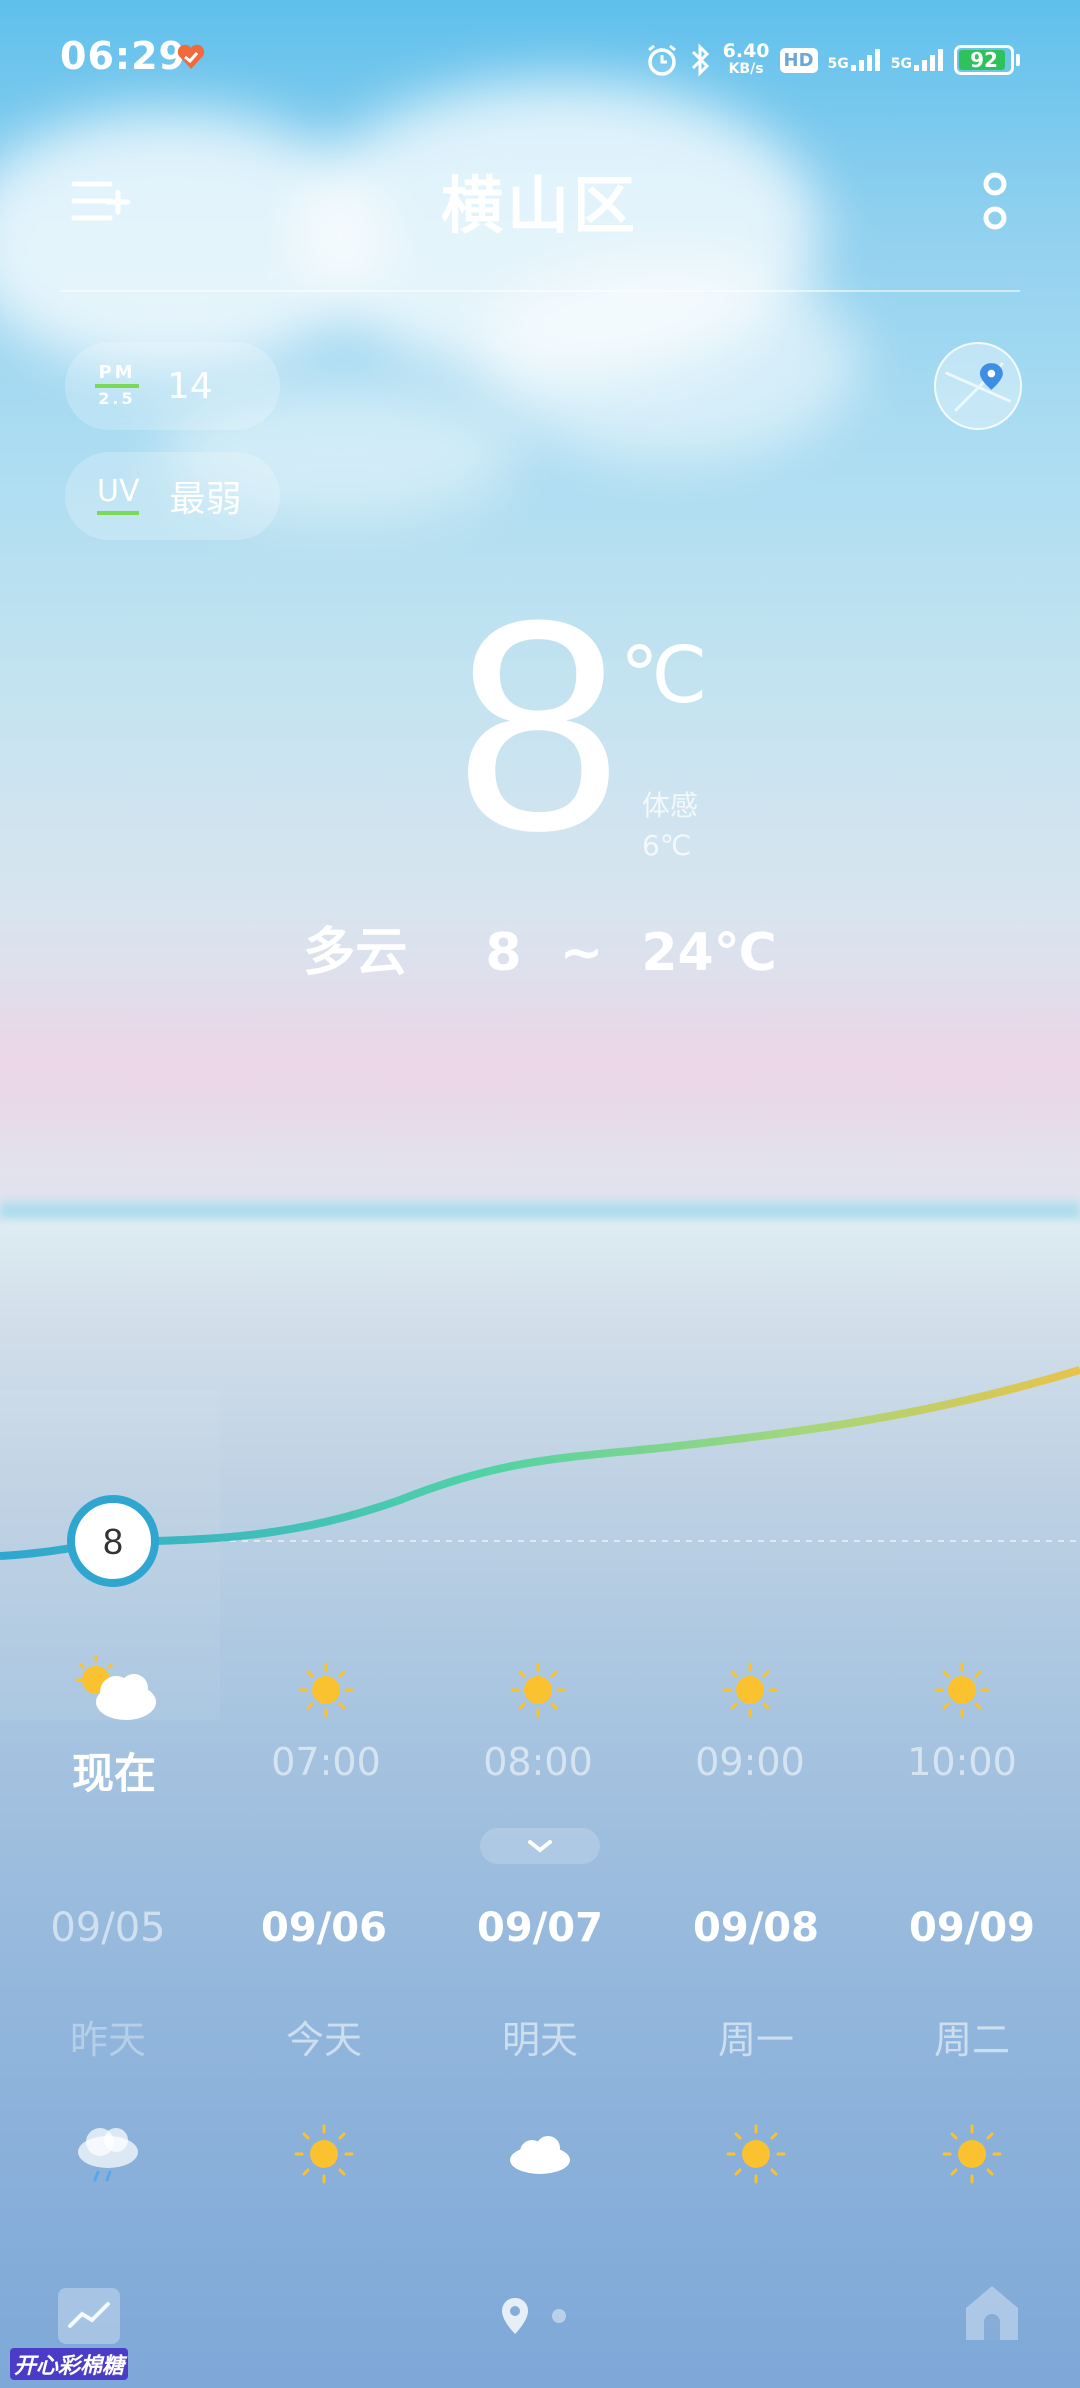 The height and width of the screenshot is (2388, 1080). Describe the element at coordinates (700, 60) in the screenshot. I see `bluetooth-icon` at that location.